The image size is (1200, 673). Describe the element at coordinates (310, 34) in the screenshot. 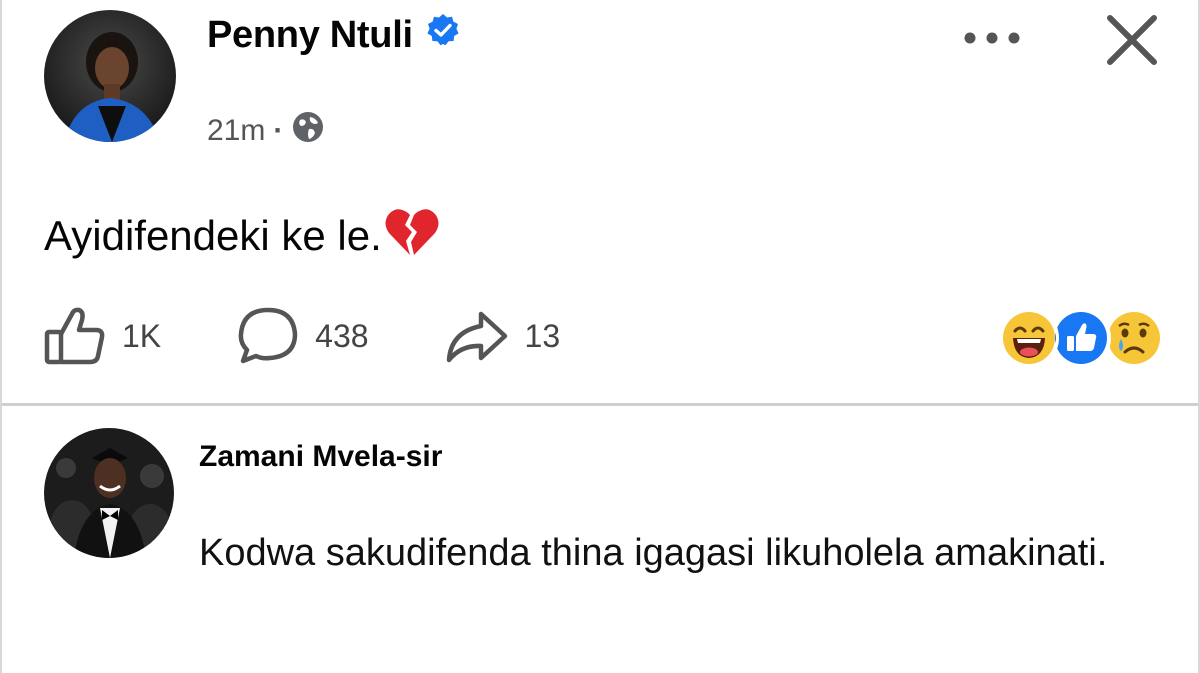

I see `author-name-text: Penny Ntuli` at that location.